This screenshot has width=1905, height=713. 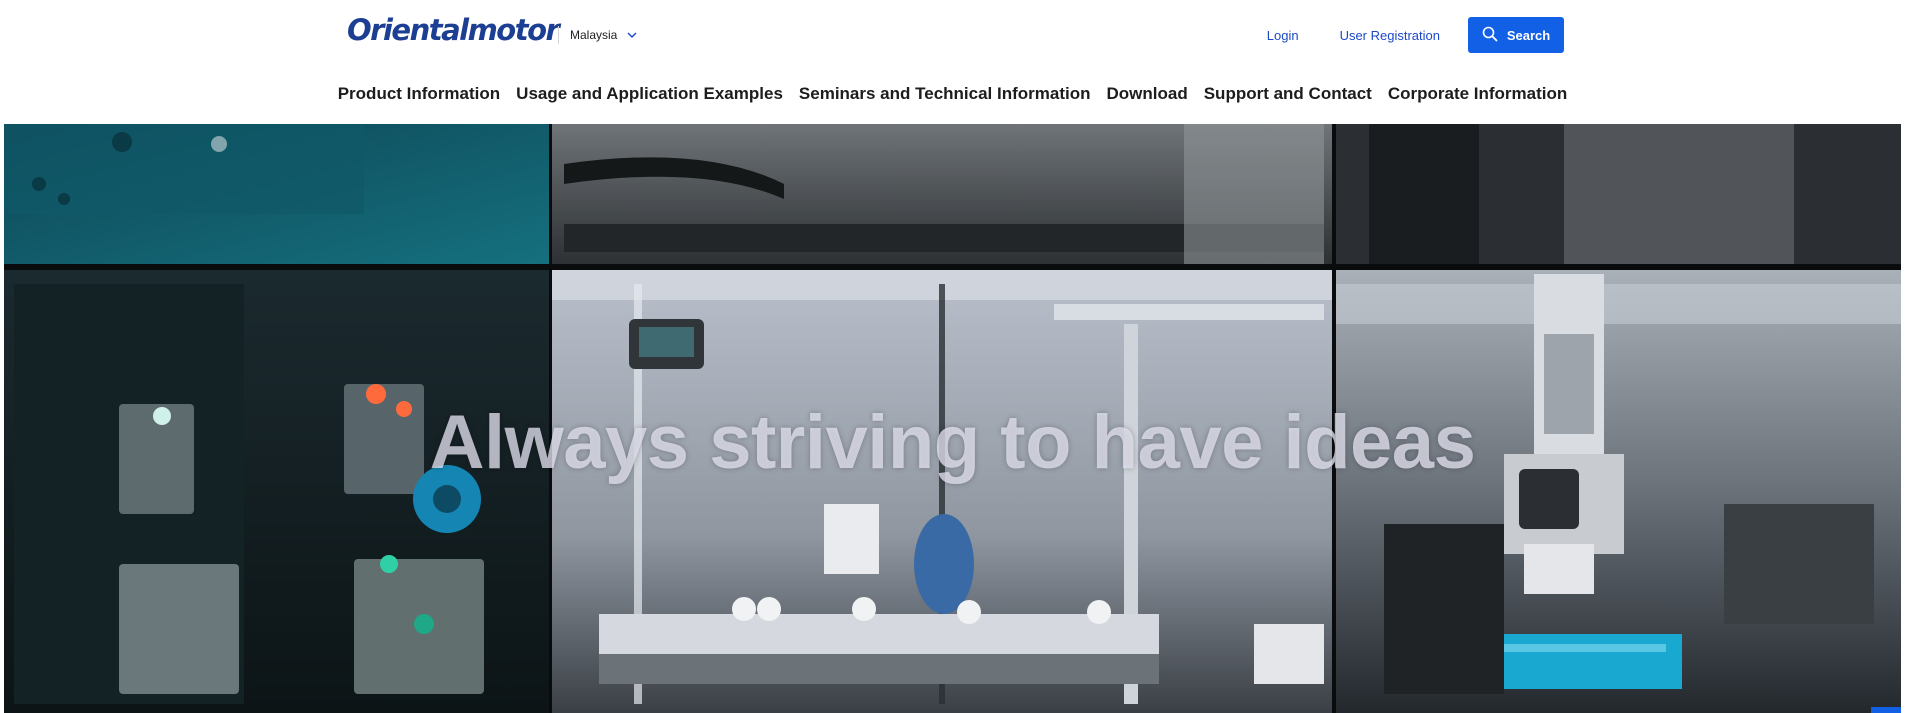 What do you see at coordinates (1528, 35) in the screenshot?
I see `search-button-label: Search` at bounding box center [1528, 35].